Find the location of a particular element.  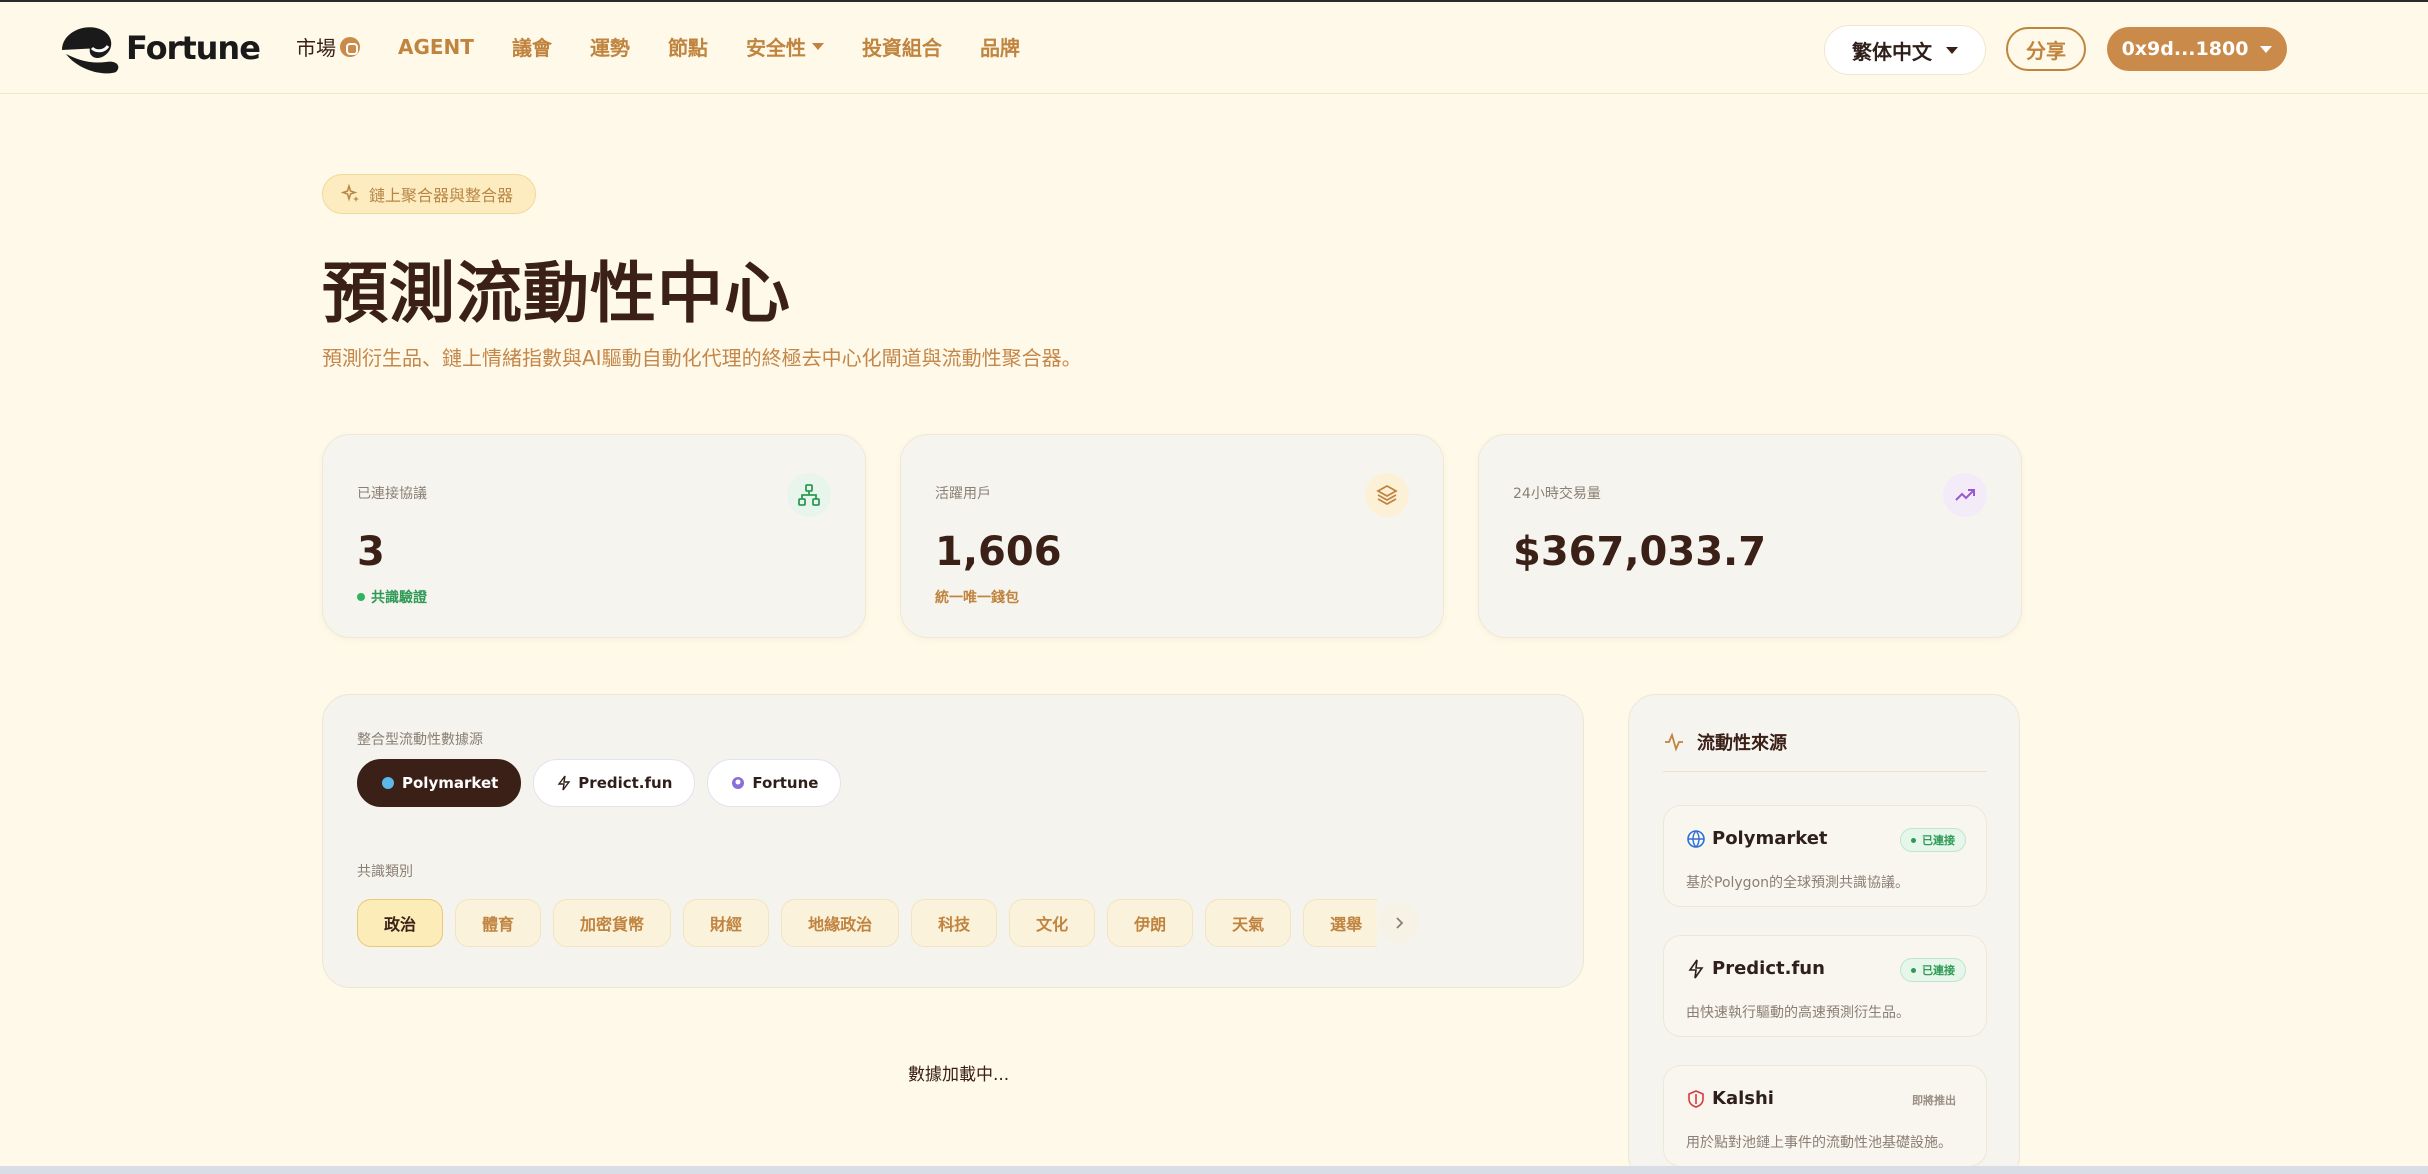

category-sports: 體育 is located at coordinates (498, 923).